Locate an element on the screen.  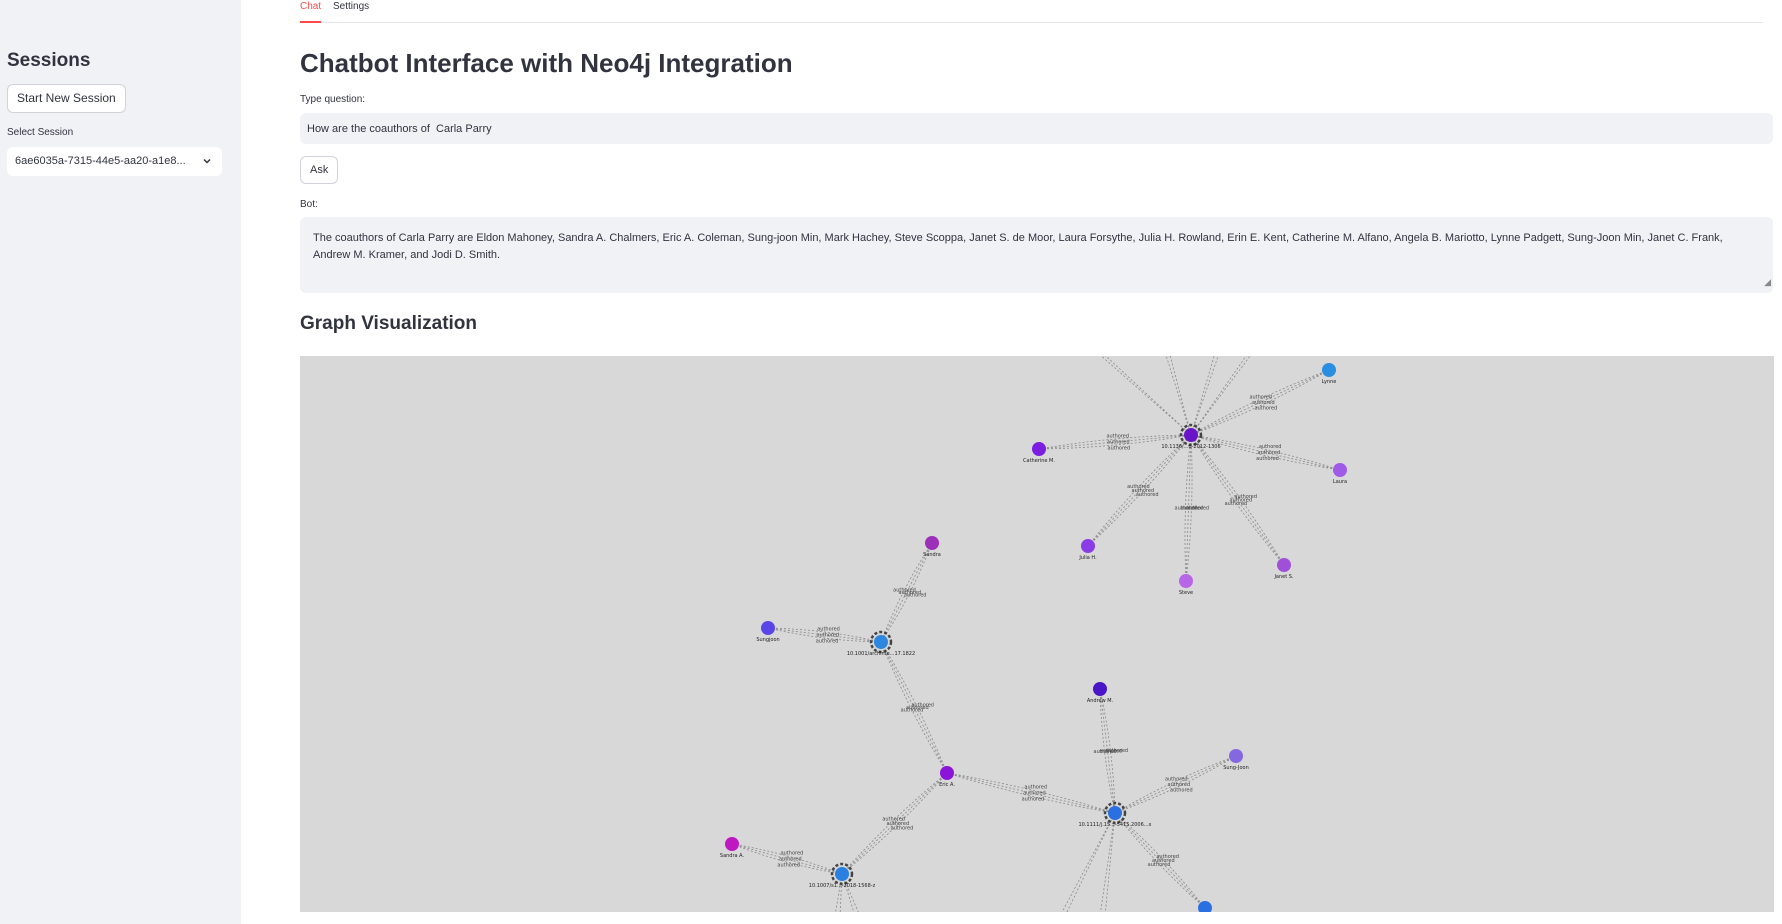
node-label: Sandra A. is located at coordinates (732, 856).